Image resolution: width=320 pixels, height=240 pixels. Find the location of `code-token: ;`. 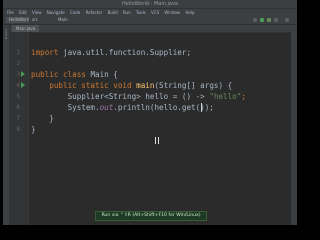

code-token: ; is located at coordinates (243, 96).